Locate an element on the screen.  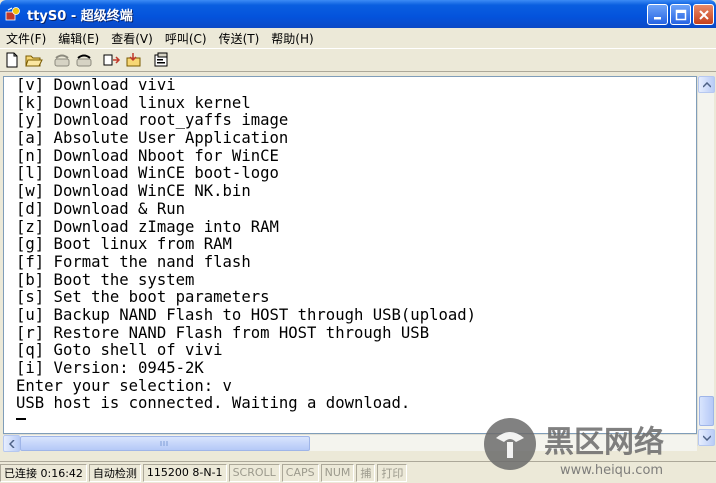
maximize-icon is located at coordinates (680, 14).